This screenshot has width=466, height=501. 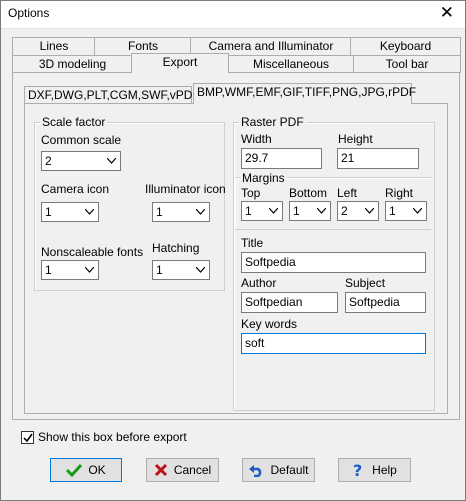 I want to click on margin-bottom-label: Bottom, so click(x=308, y=193).